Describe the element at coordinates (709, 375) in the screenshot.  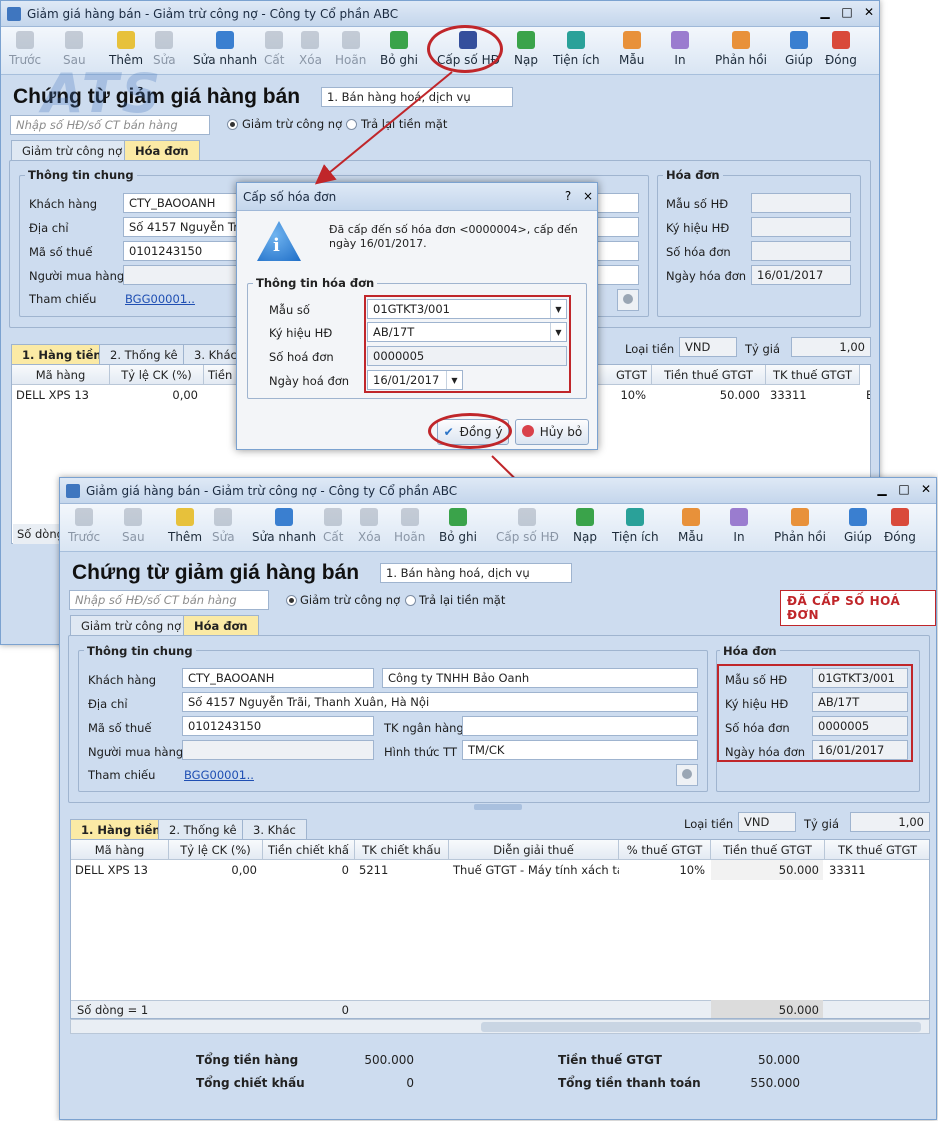
I see `bg-col-vat-amount: Tiền thuế GTGT` at that location.